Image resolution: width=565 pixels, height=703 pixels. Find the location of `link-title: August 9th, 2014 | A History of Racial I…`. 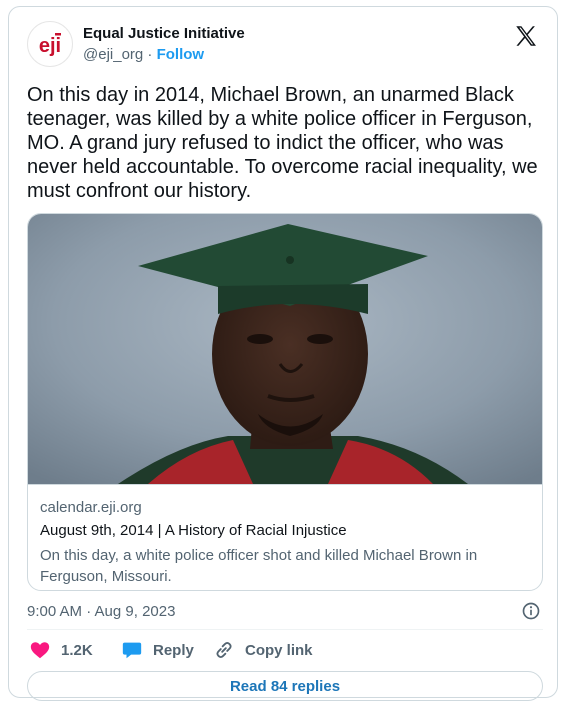

link-title: August 9th, 2014 | A History of Racial I… is located at coordinates (193, 530).